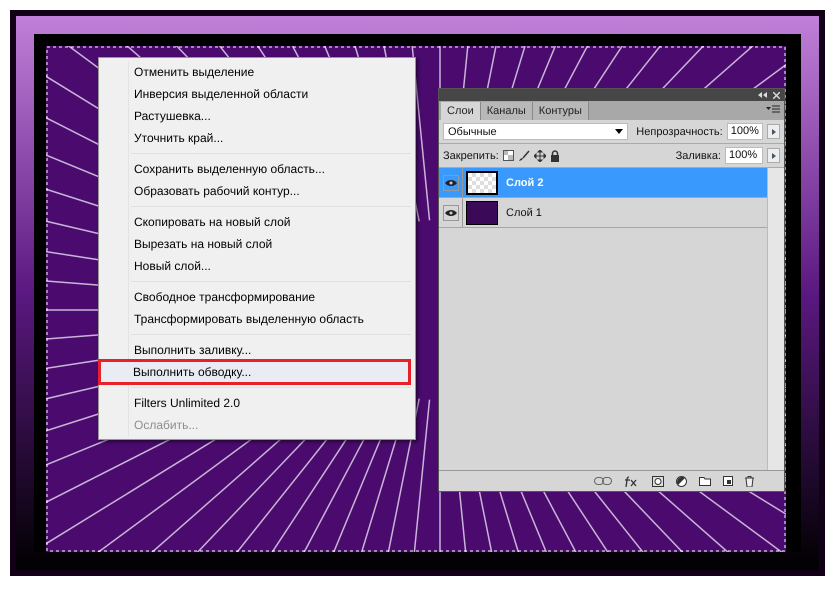 The height and width of the screenshot is (600, 837). I want to click on transparent-thumbnail, so click(482, 182).